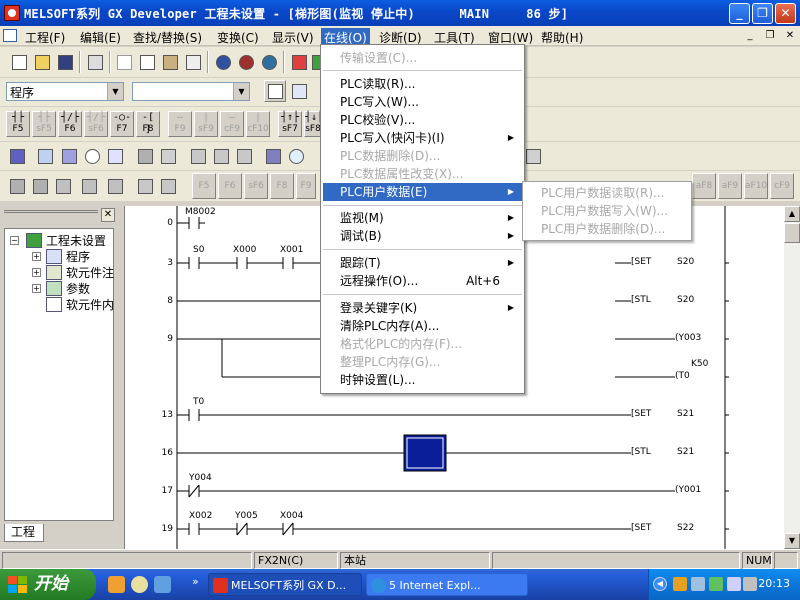  What do you see at coordinates (510, 36) in the screenshot?
I see `menu-window: 窗口(W)` at bounding box center [510, 36].